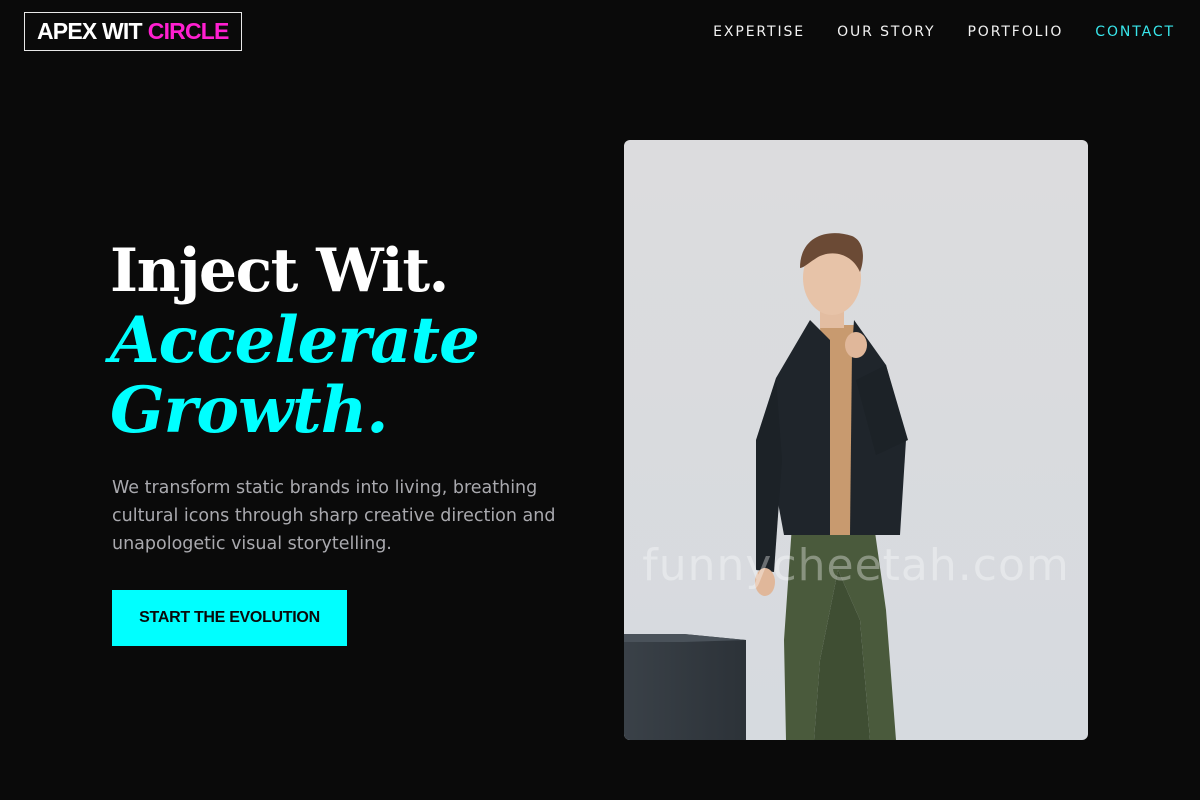 The image size is (1200, 800). I want to click on hero-headline: Inject Wit. Accelerate Growth., so click(295, 342).